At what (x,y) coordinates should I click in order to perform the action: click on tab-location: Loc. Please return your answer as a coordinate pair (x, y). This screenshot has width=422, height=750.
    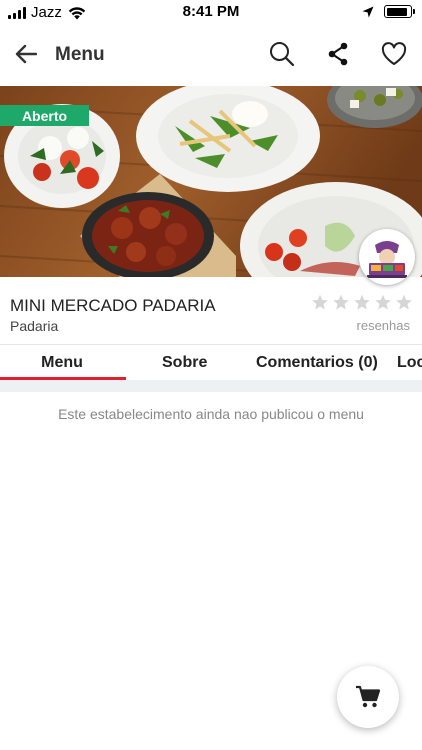
    Looking at the image, I should click on (409, 363).